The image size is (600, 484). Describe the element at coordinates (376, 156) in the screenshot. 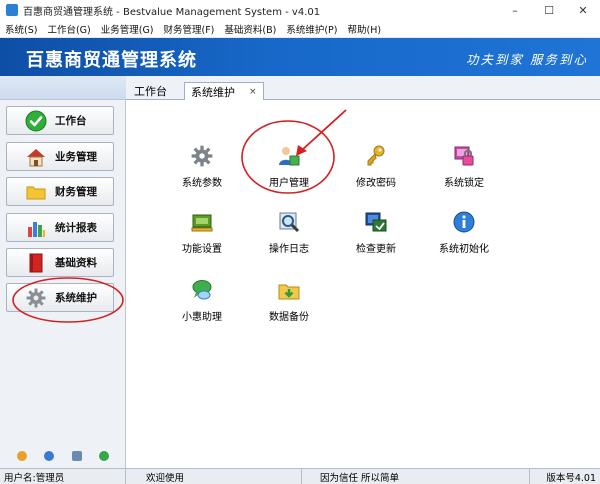

I see `key-icon` at that location.